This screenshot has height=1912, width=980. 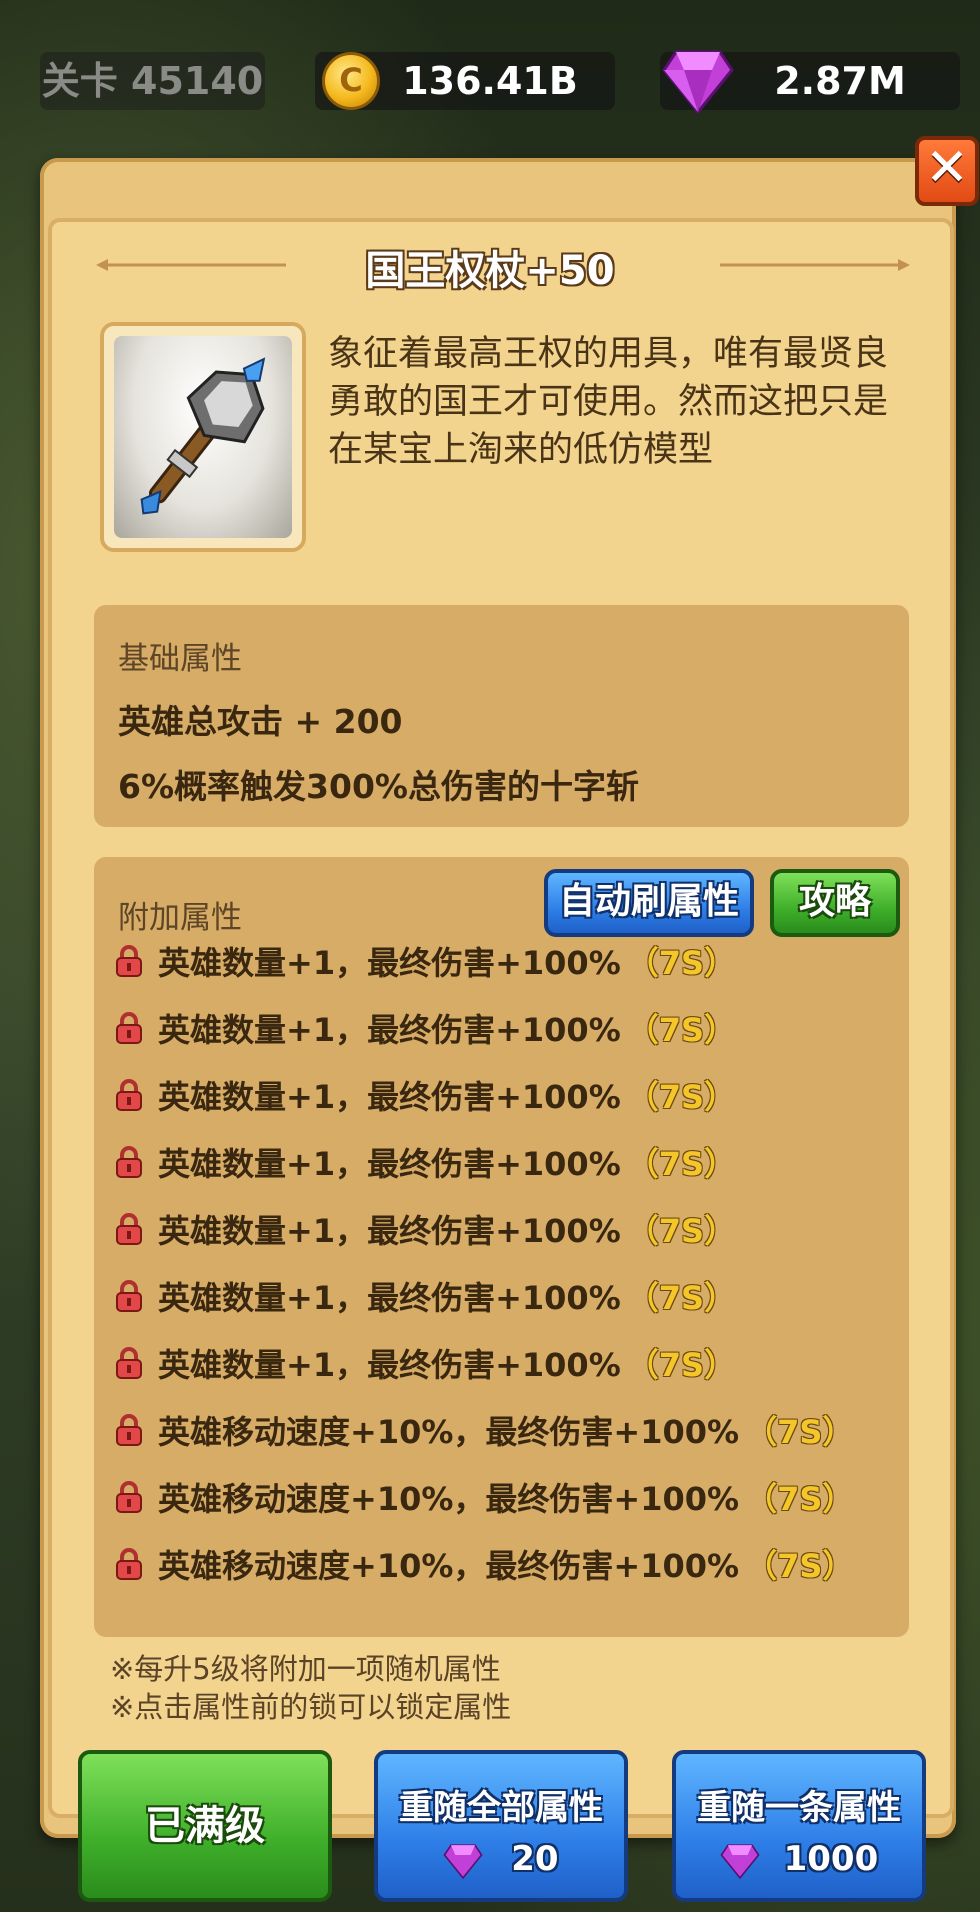 What do you see at coordinates (180, 918) in the screenshot?
I see `extra-attributes-label: 附加属性` at bounding box center [180, 918].